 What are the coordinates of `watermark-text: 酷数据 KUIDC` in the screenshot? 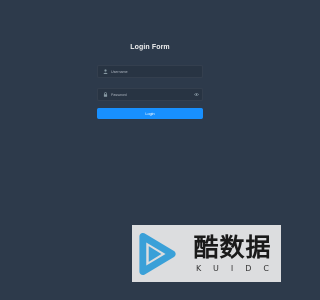 It's located at (232, 253).